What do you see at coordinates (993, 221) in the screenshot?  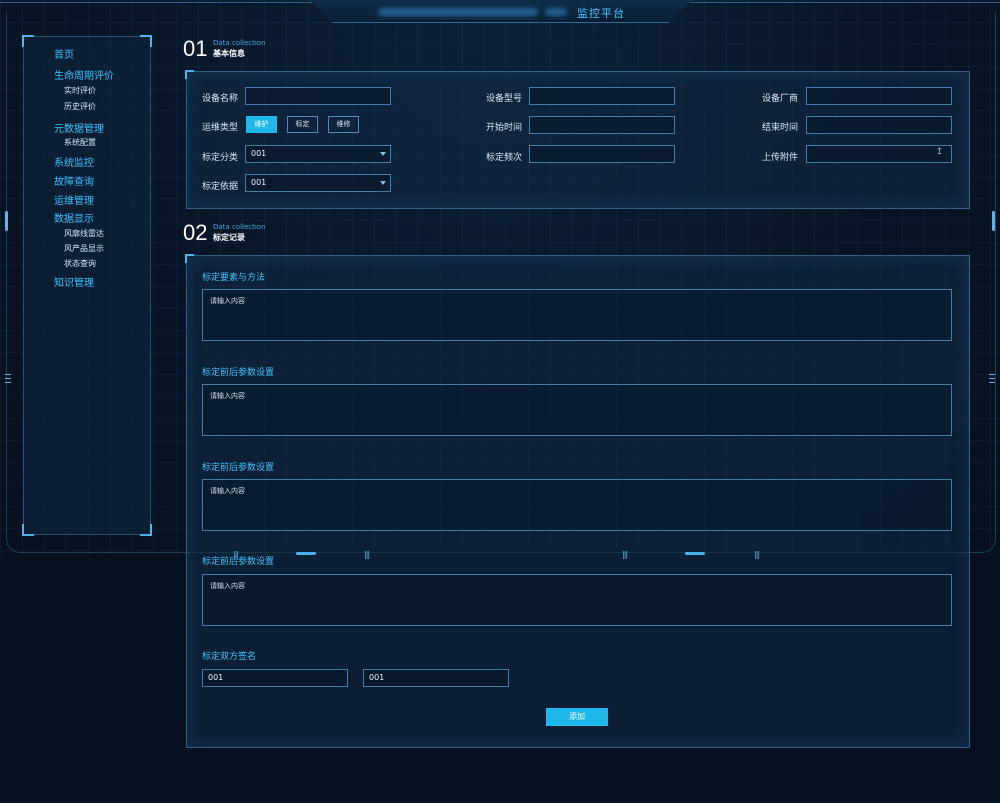 I see `right-scroll-handle` at bounding box center [993, 221].